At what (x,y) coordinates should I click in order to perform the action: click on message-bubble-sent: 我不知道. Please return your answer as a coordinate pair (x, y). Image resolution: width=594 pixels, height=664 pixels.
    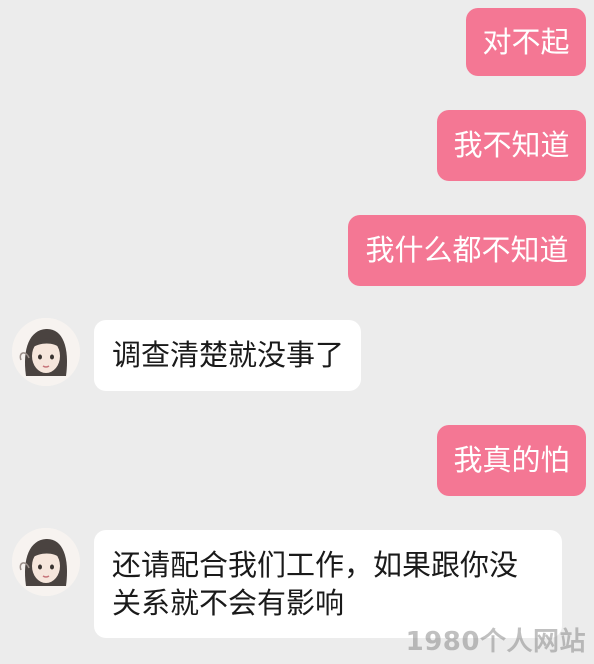
    Looking at the image, I should click on (511, 145).